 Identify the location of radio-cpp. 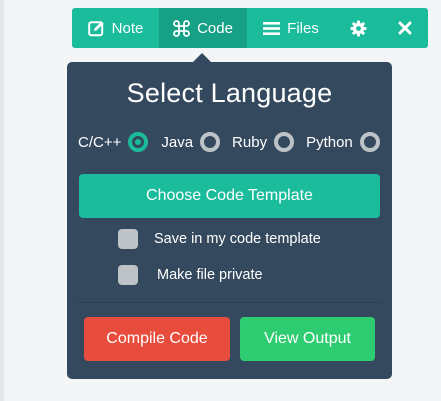
(138, 142).